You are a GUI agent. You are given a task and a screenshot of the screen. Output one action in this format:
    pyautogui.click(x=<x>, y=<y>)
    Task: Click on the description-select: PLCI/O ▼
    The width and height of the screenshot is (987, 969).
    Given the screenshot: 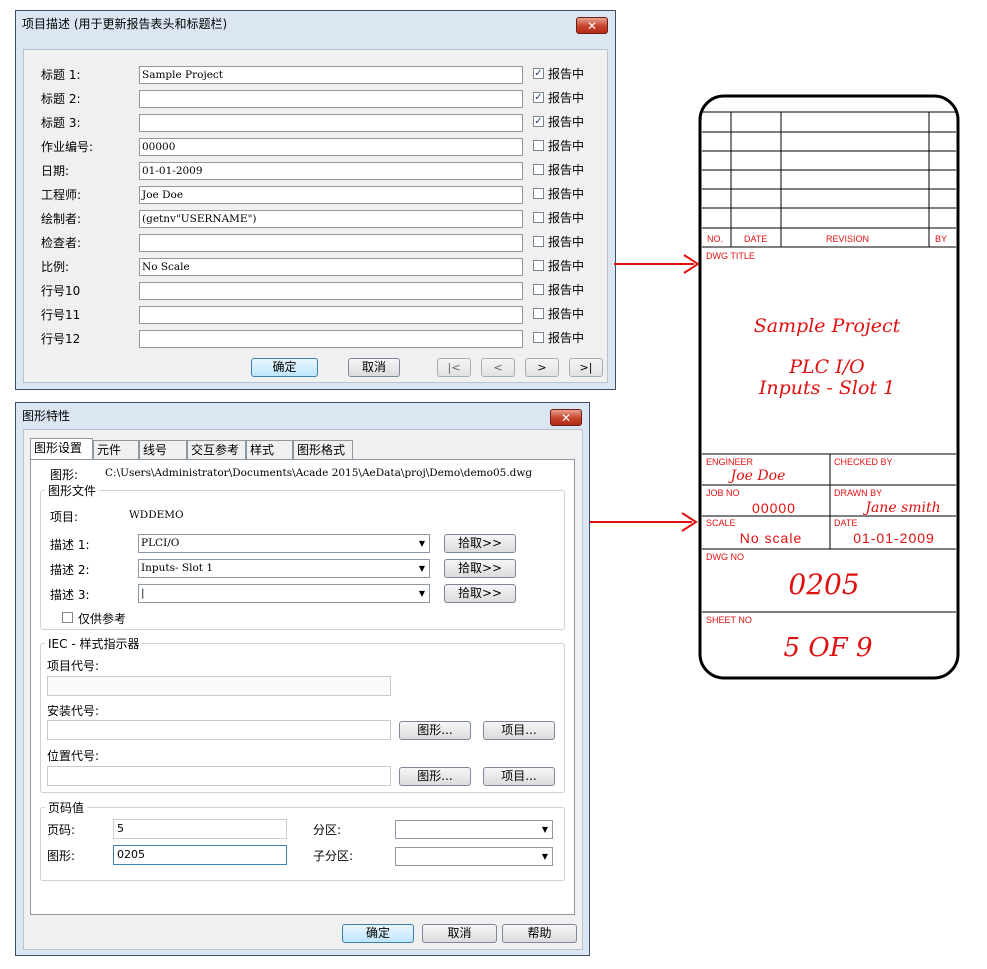 What is the action you would take?
    pyautogui.click(x=284, y=543)
    